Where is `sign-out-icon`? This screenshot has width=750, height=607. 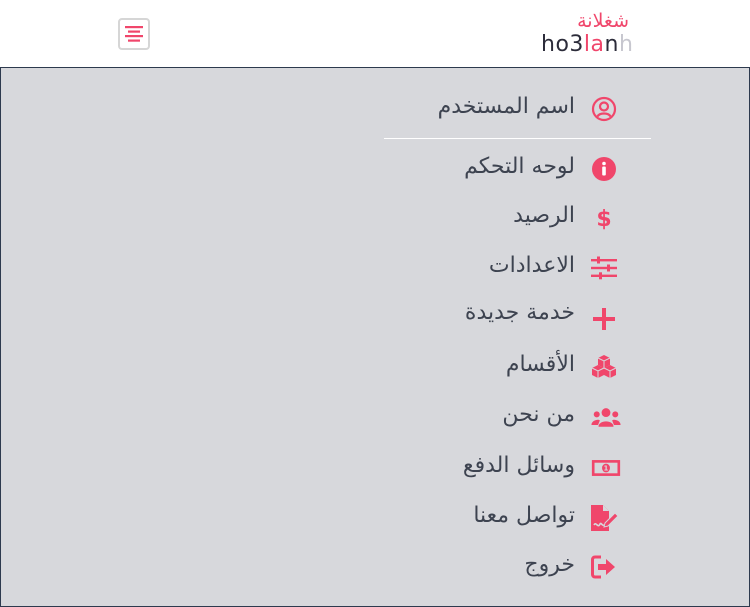 sign-out-icon is located at coordinates (604, 567).